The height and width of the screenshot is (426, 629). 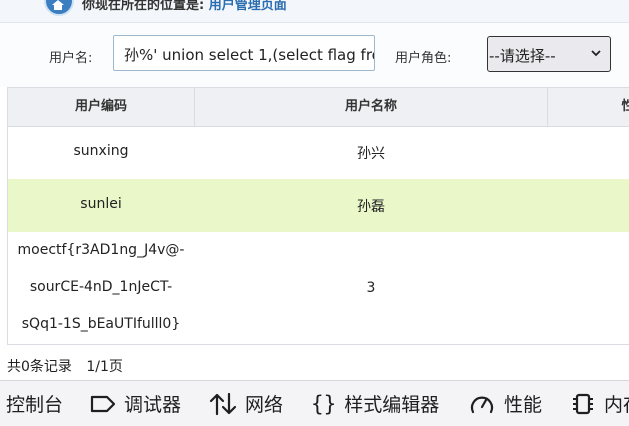 What do you see at coordinates (101, 324) in the screenshot?
I see `flag-line: sQq1-1S_bEaUTIfulll0}` at bounding box center [101, 324].